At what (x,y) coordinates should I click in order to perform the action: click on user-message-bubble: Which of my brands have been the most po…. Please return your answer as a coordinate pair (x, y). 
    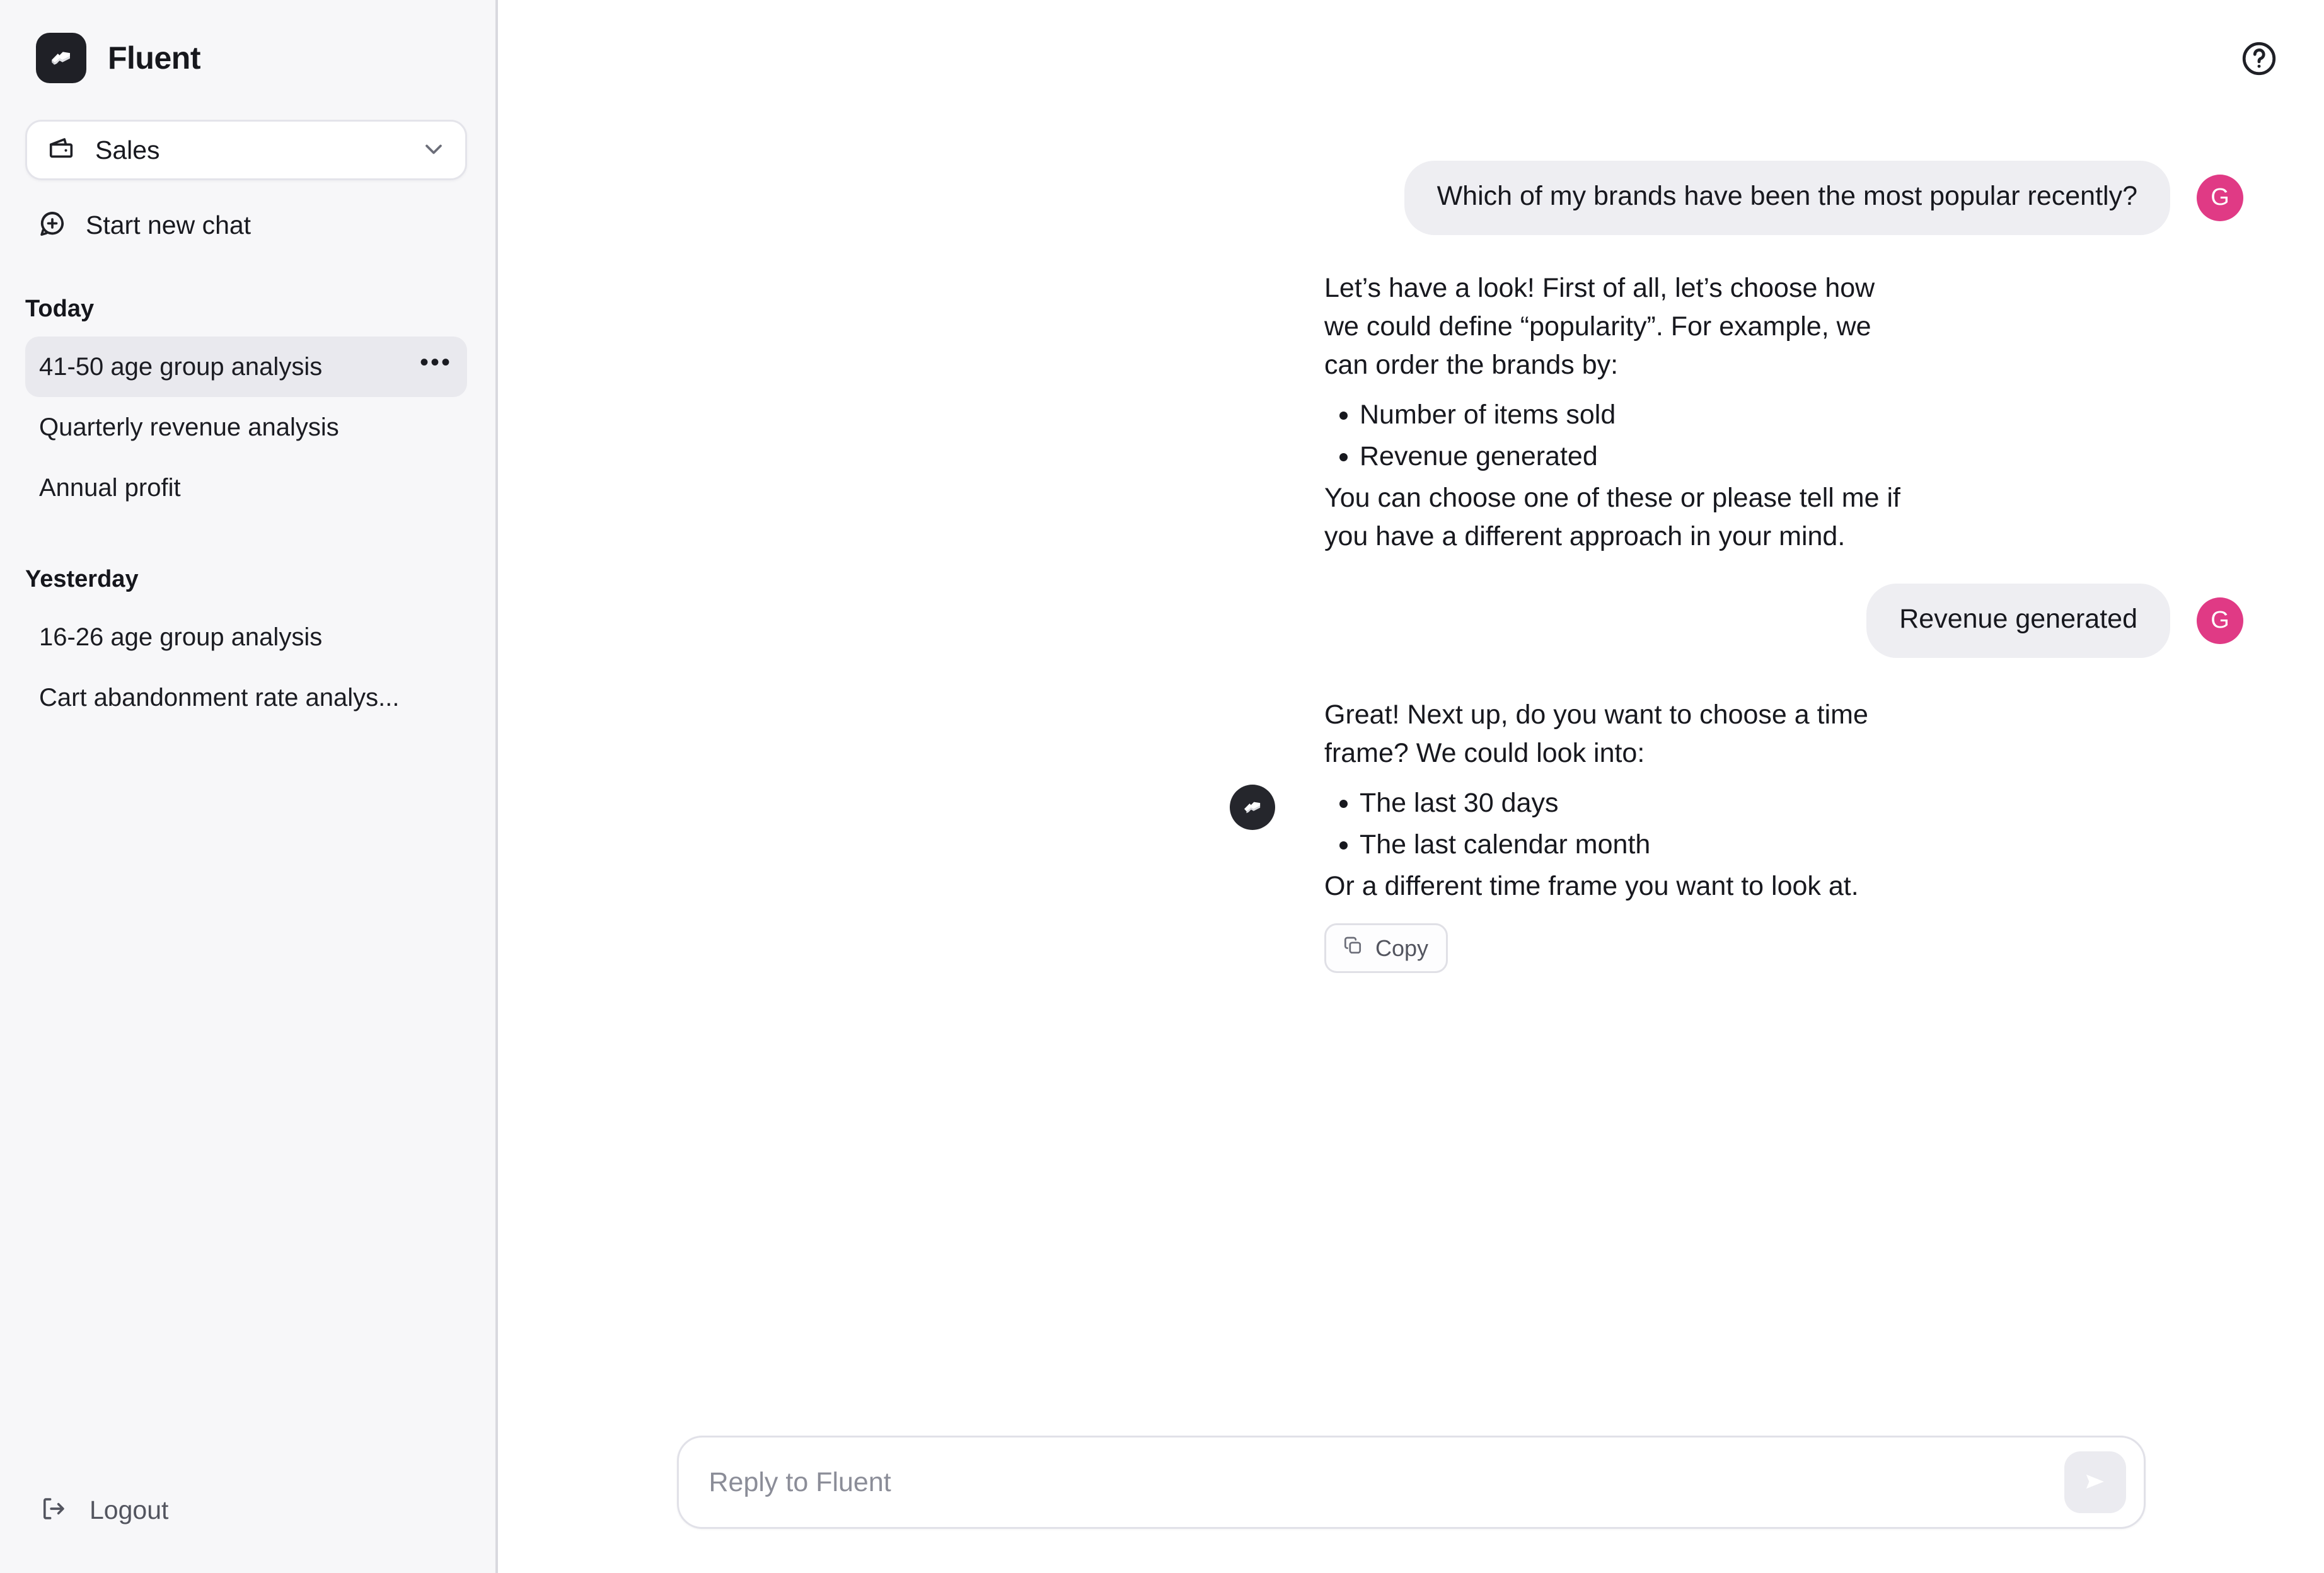
    Looking at the image, I should click on (1787, 198).